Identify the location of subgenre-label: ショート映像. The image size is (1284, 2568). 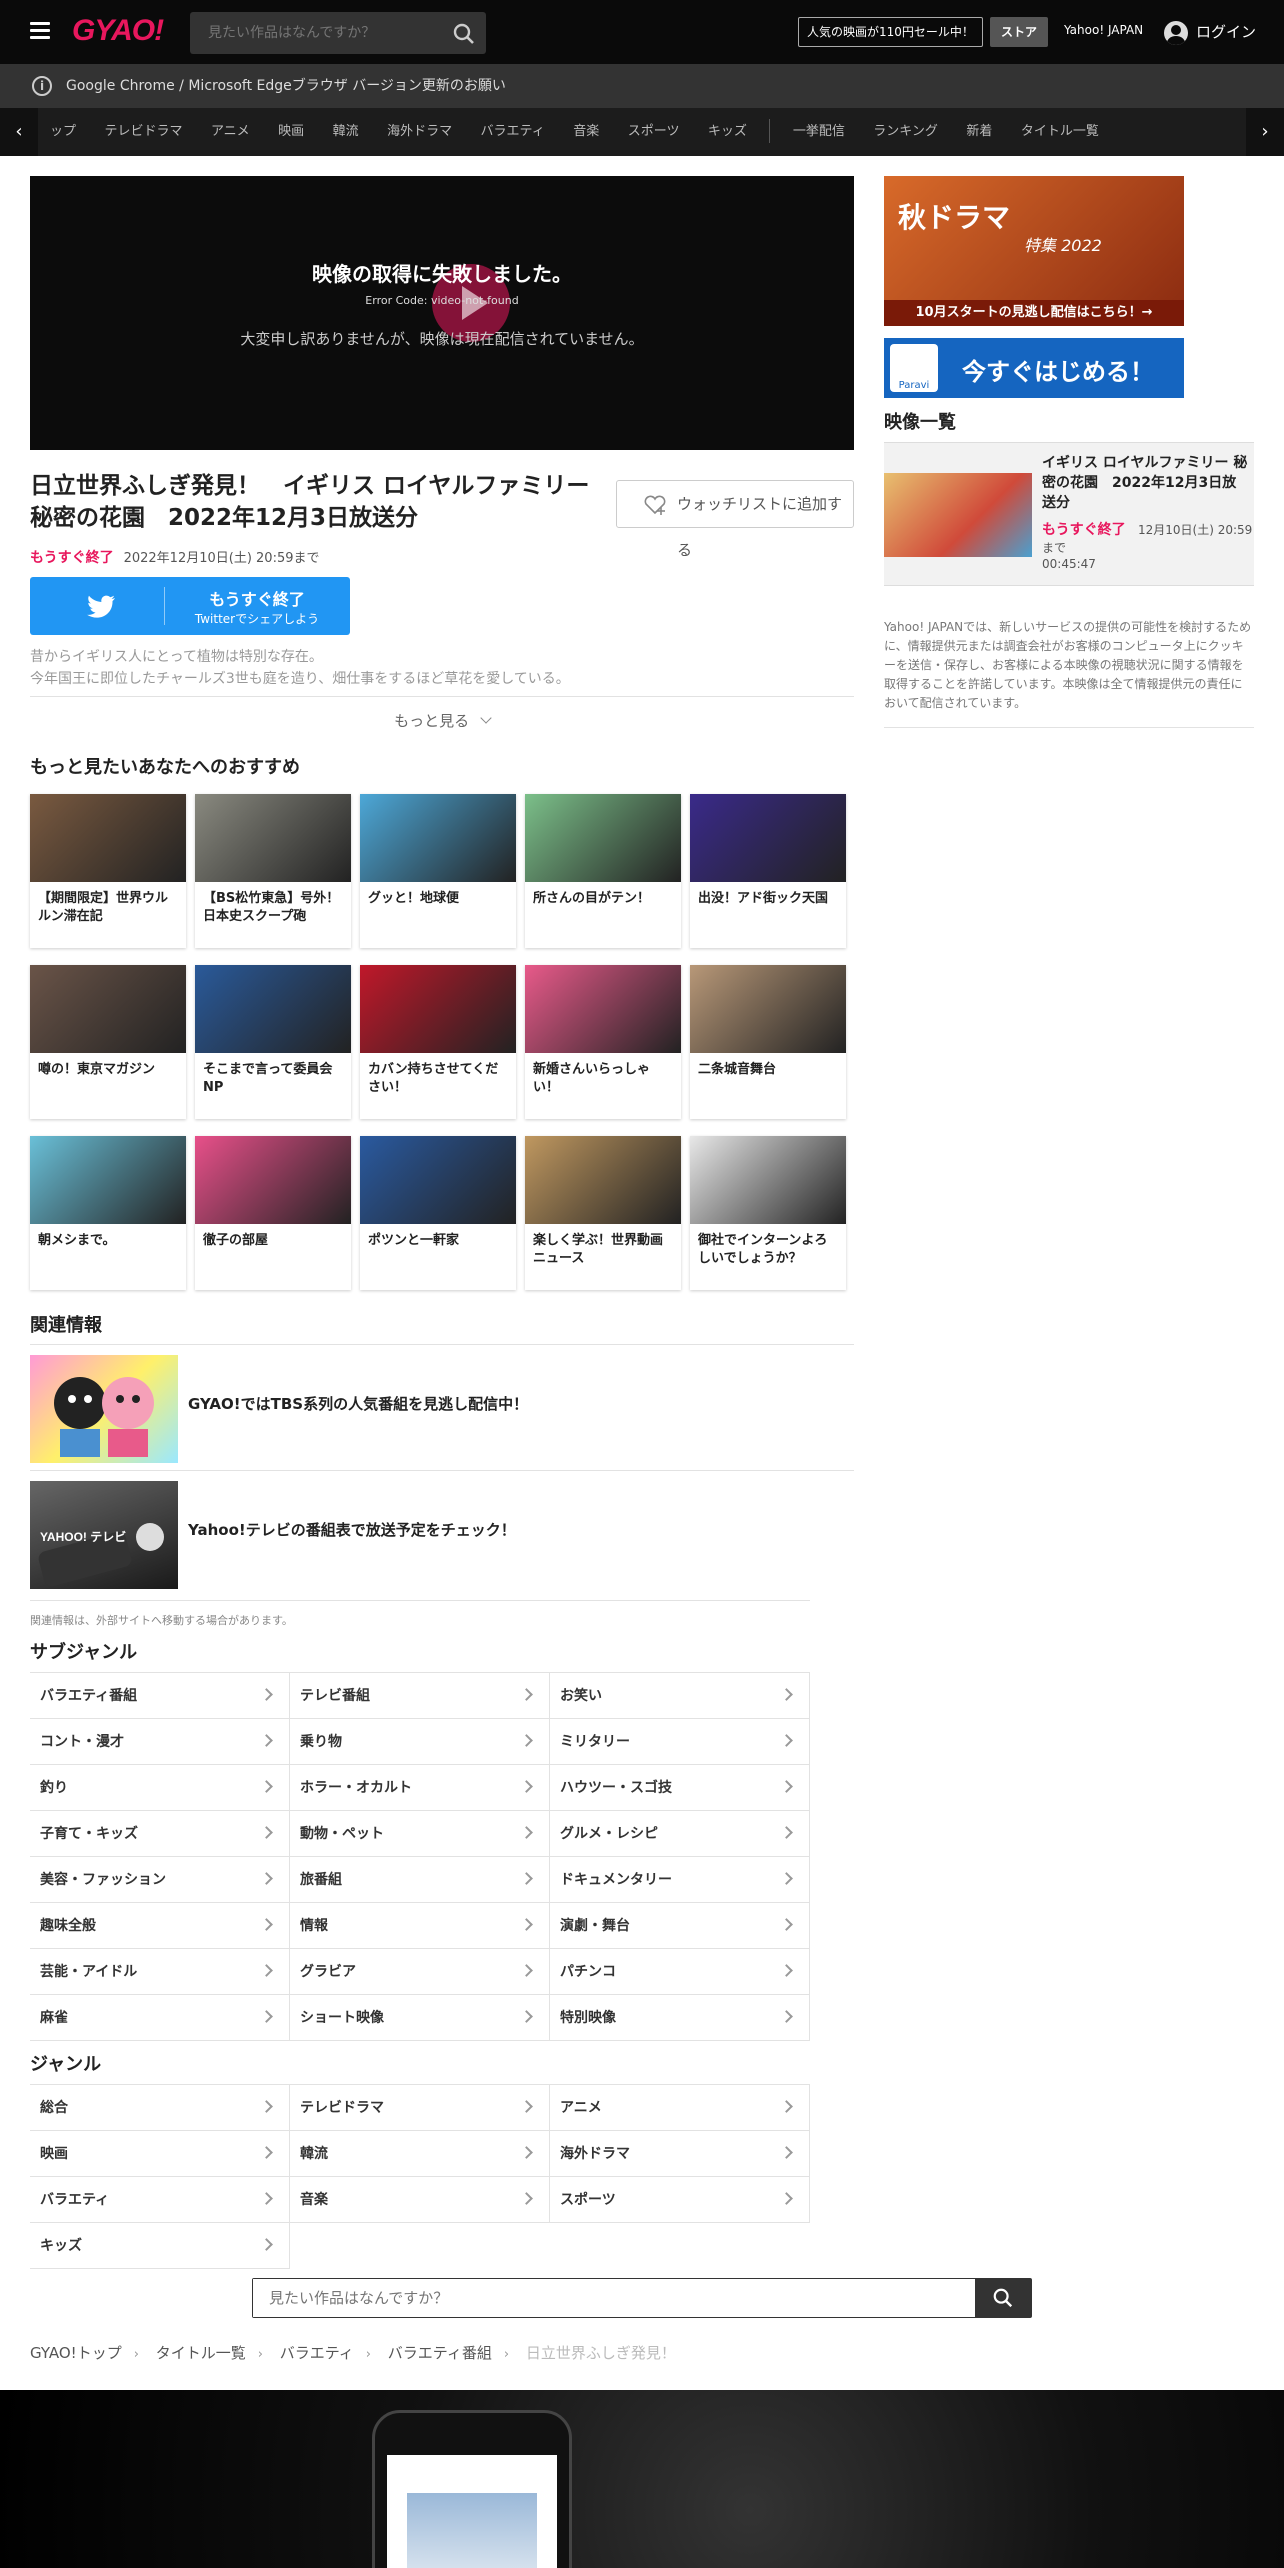
(342, 2018).